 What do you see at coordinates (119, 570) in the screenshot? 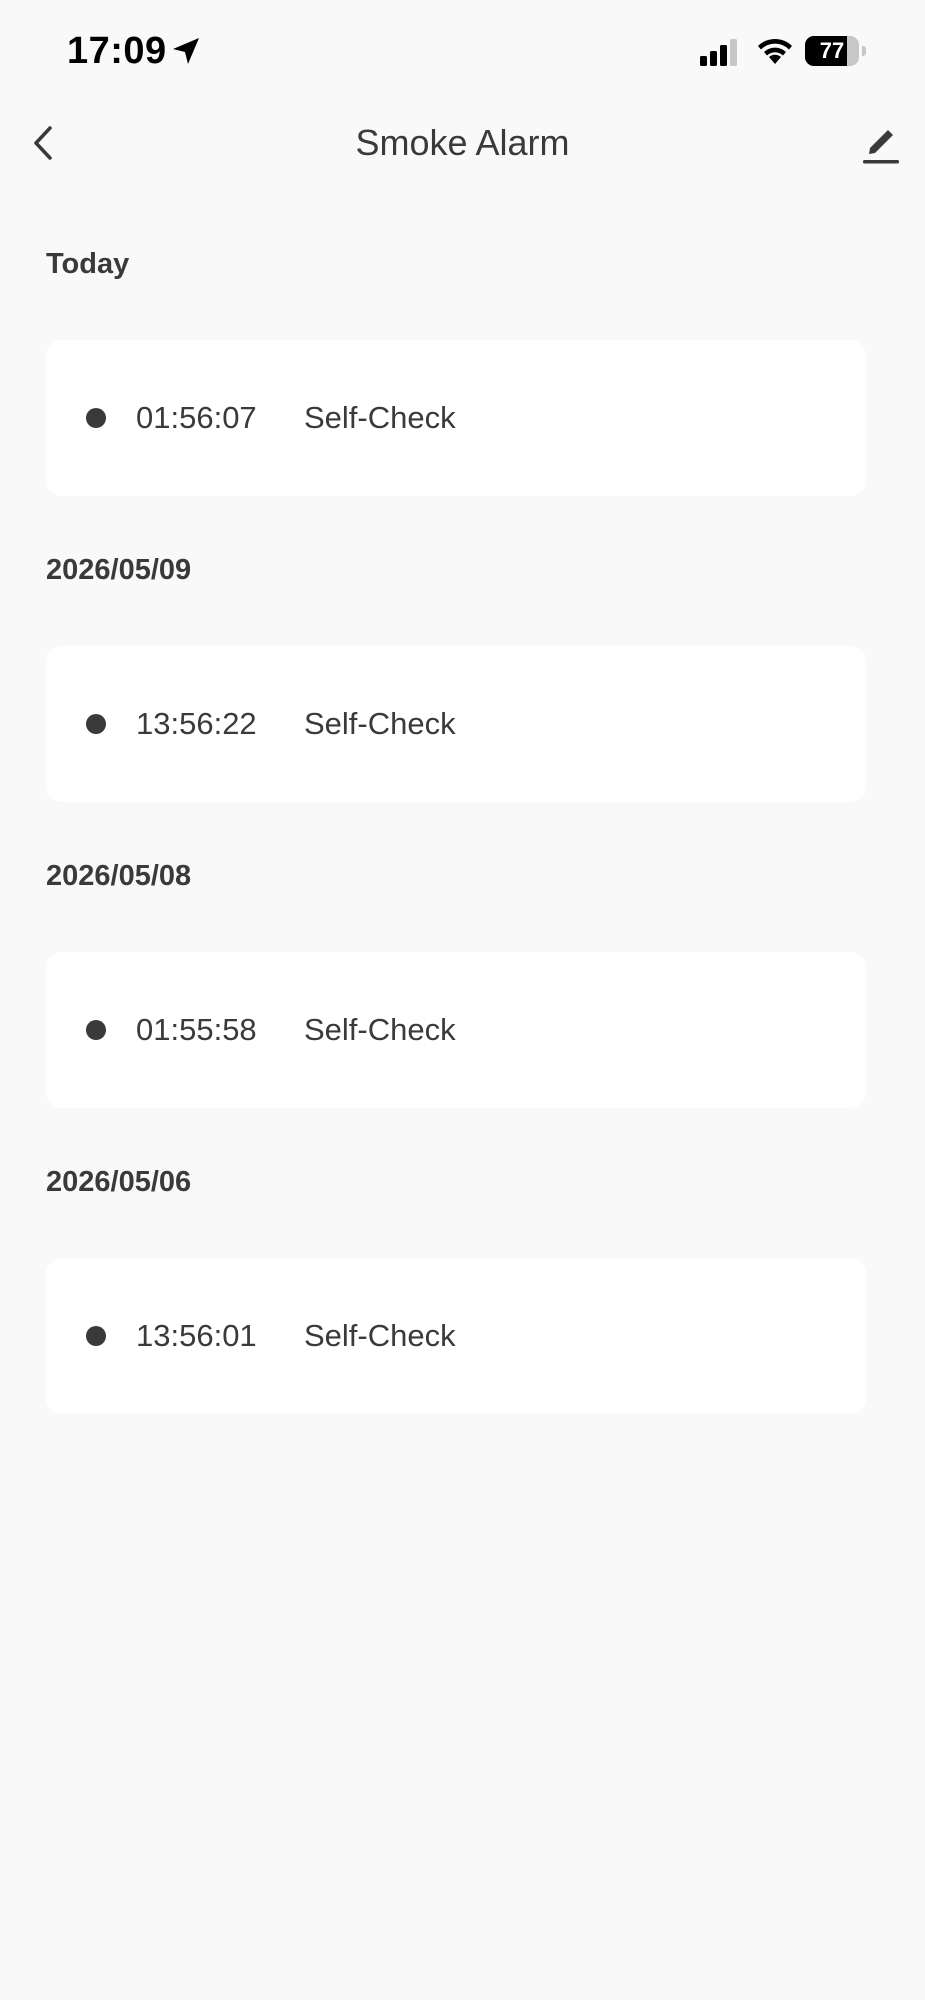
I see `section-date-header: 2026/05/09` at bounding box center [119, 570].